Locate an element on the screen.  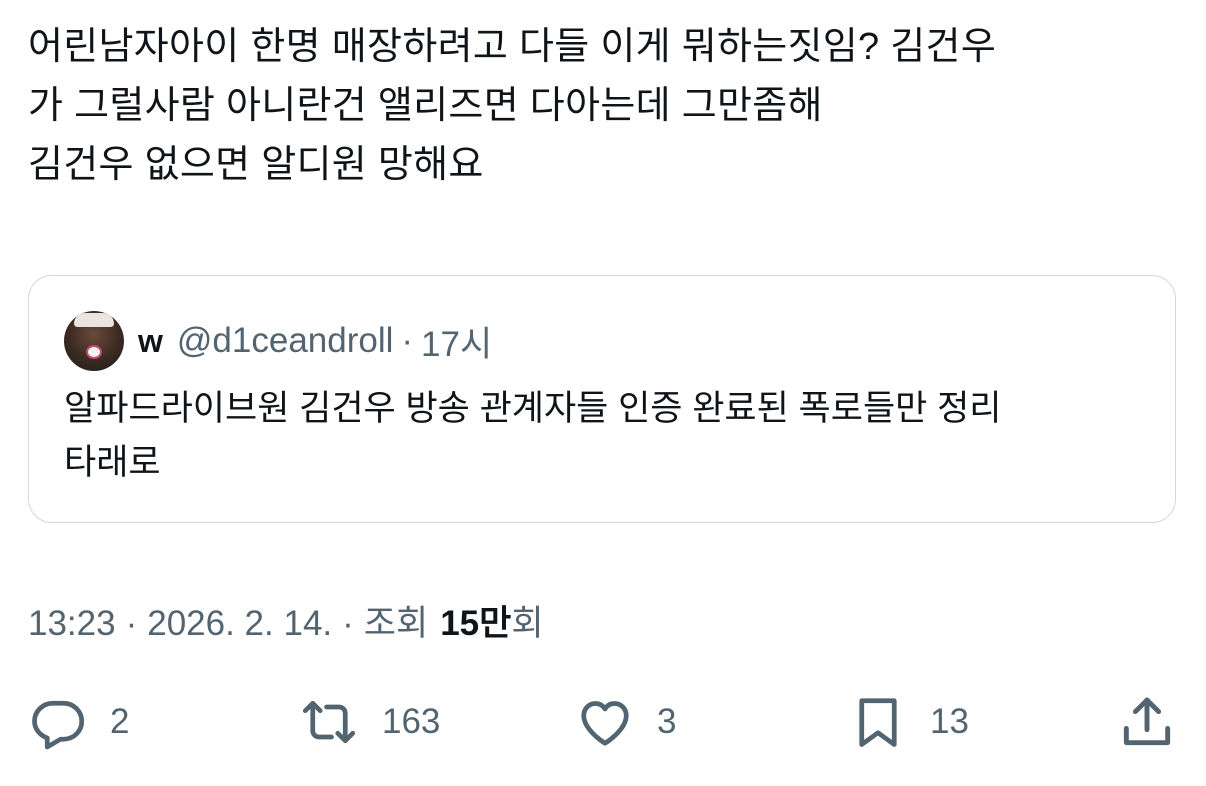
action-bar: 2 163 3 13 is located at coordinates (603, 722).